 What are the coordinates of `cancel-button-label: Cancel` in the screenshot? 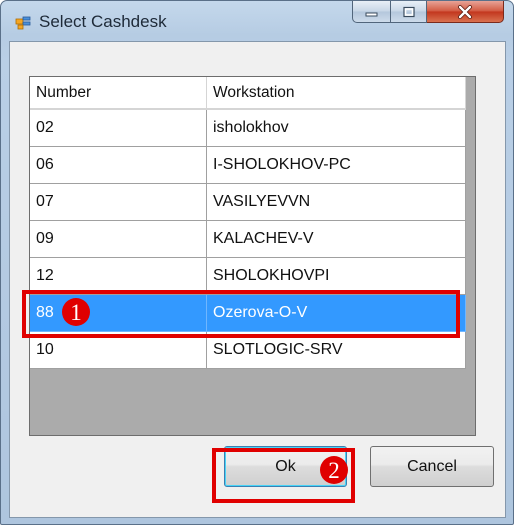 It's located at (432, 466).